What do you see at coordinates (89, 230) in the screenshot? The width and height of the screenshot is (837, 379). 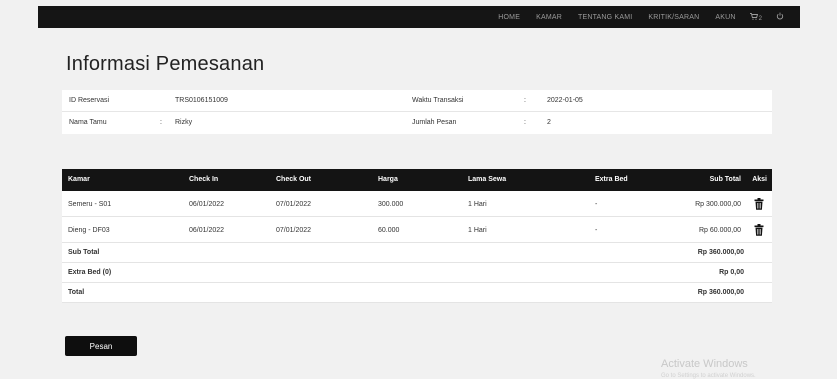 I see `cell-kamar: Dieng - DF03` at bounding box center [89, 230].